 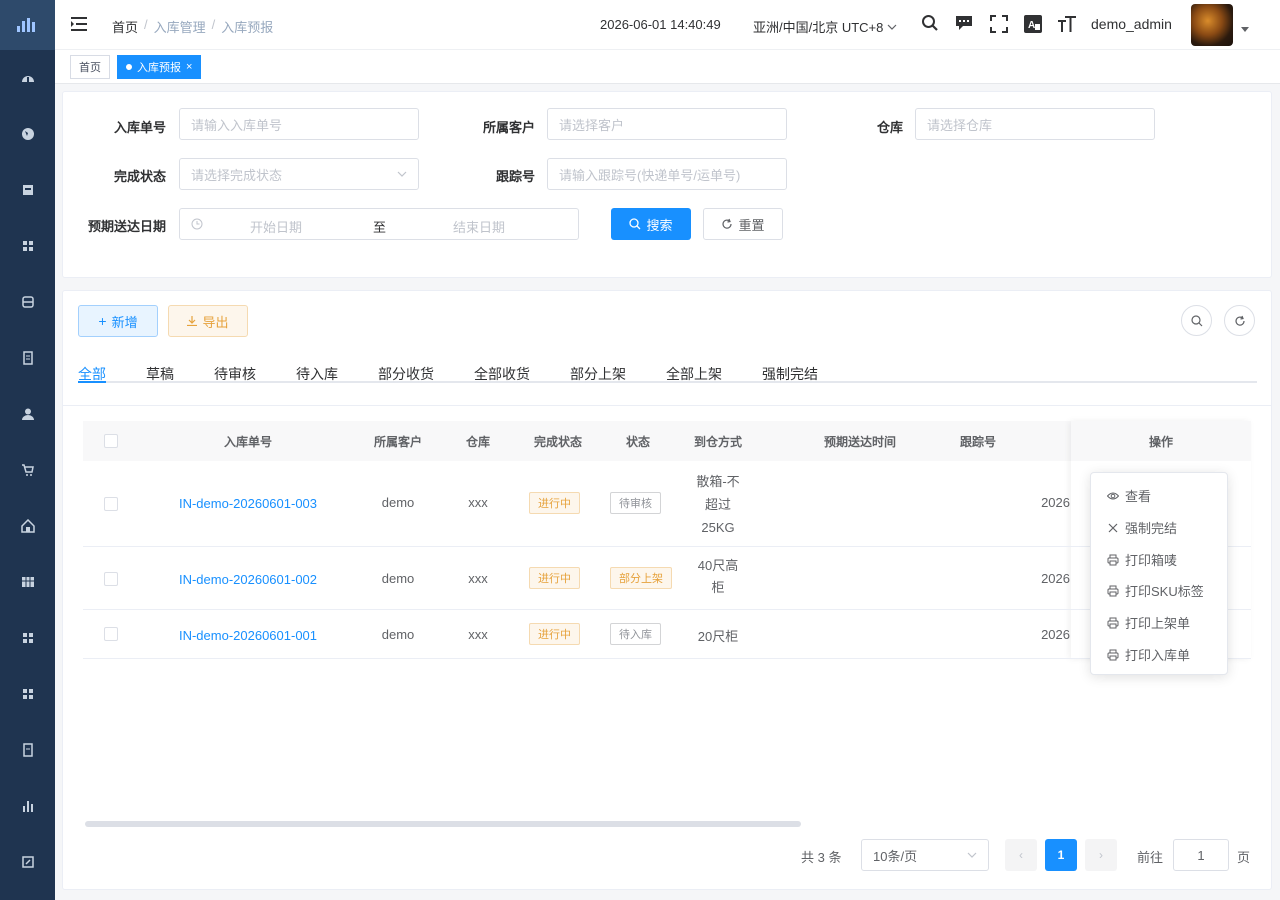 What do you see at coordinates (1035, 124) in the screenshot?
I see `warehouse-select: 请选择仓库` at bounding box center [1035, 124].